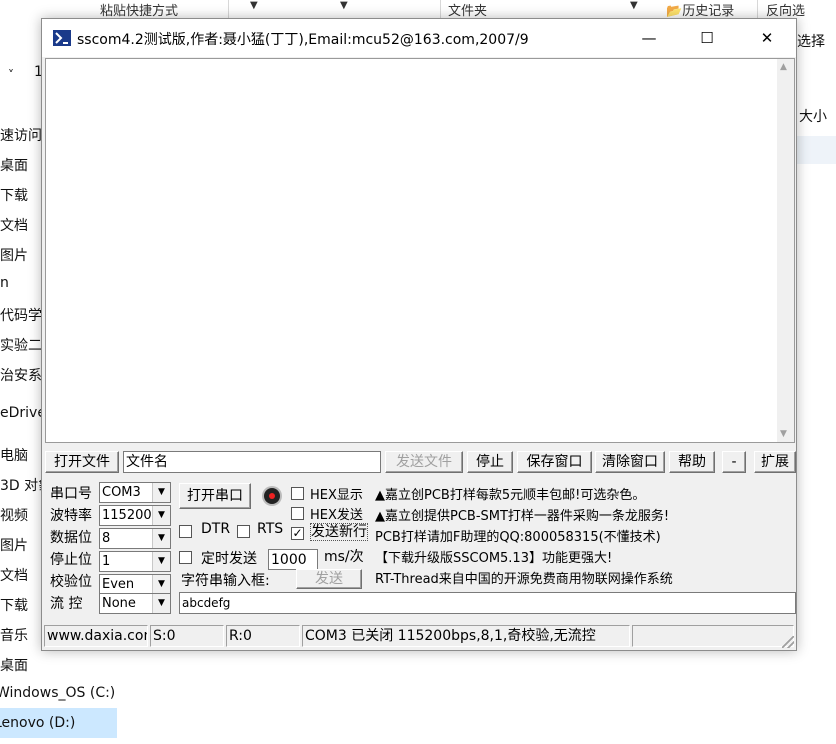 The width and height of the screenshot is (836, 744). Describe the element at coordinates (71, 560) in the screenshot. I see `stop-bits-label: 停止位` at that location.